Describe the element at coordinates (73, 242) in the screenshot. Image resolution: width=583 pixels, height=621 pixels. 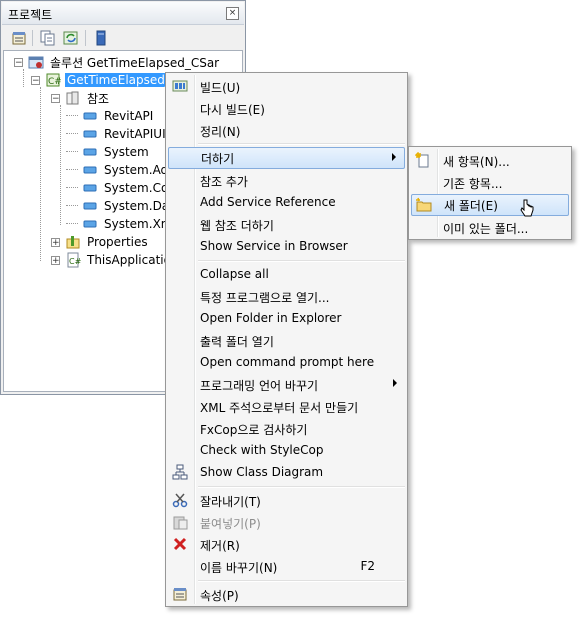
I see `properties-folder-icon` at that location.